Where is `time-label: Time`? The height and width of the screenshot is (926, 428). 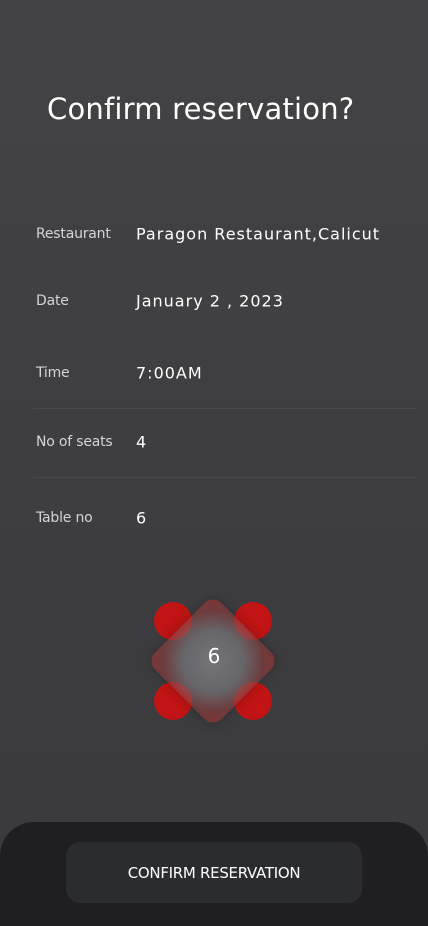
time-label: Time is located at coordinates (53, 373).